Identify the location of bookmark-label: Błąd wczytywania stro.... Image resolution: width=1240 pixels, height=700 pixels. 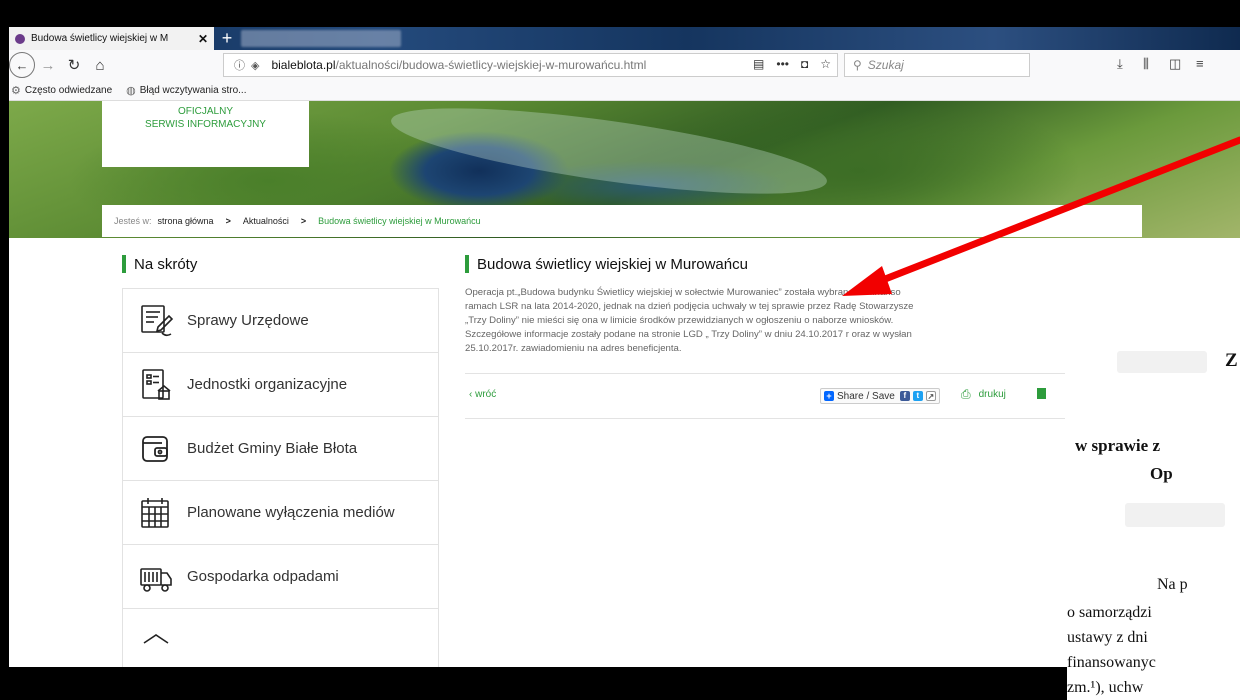
(193, 90).